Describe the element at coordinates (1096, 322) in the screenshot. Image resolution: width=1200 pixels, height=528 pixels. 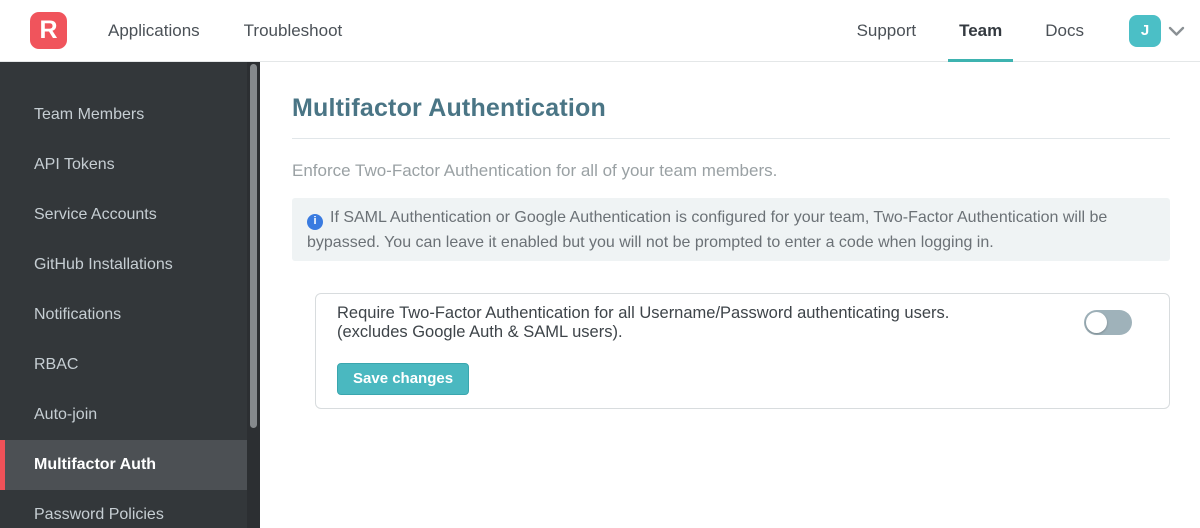
I see `toggle-knob` at that location.